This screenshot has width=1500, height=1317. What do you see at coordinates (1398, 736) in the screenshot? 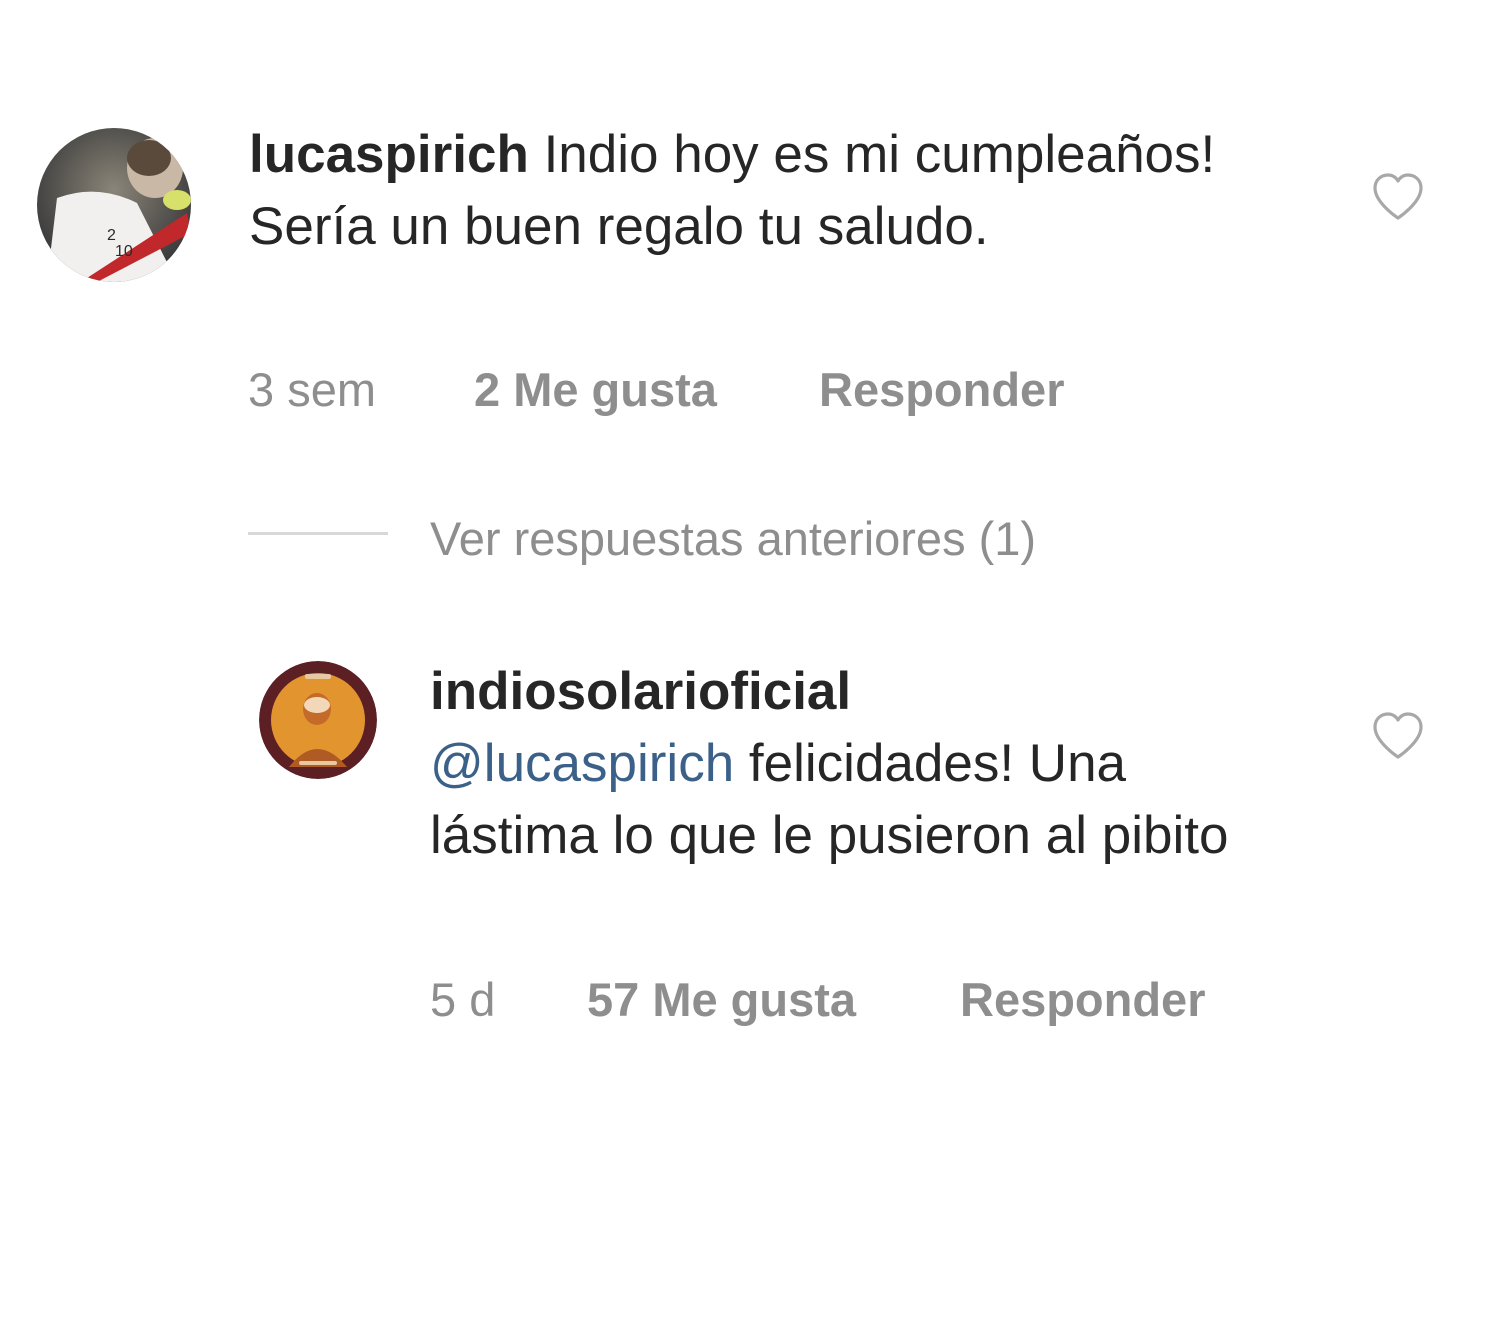
I see `reply-like-heart-icon` at bounding box center [1398, 736].